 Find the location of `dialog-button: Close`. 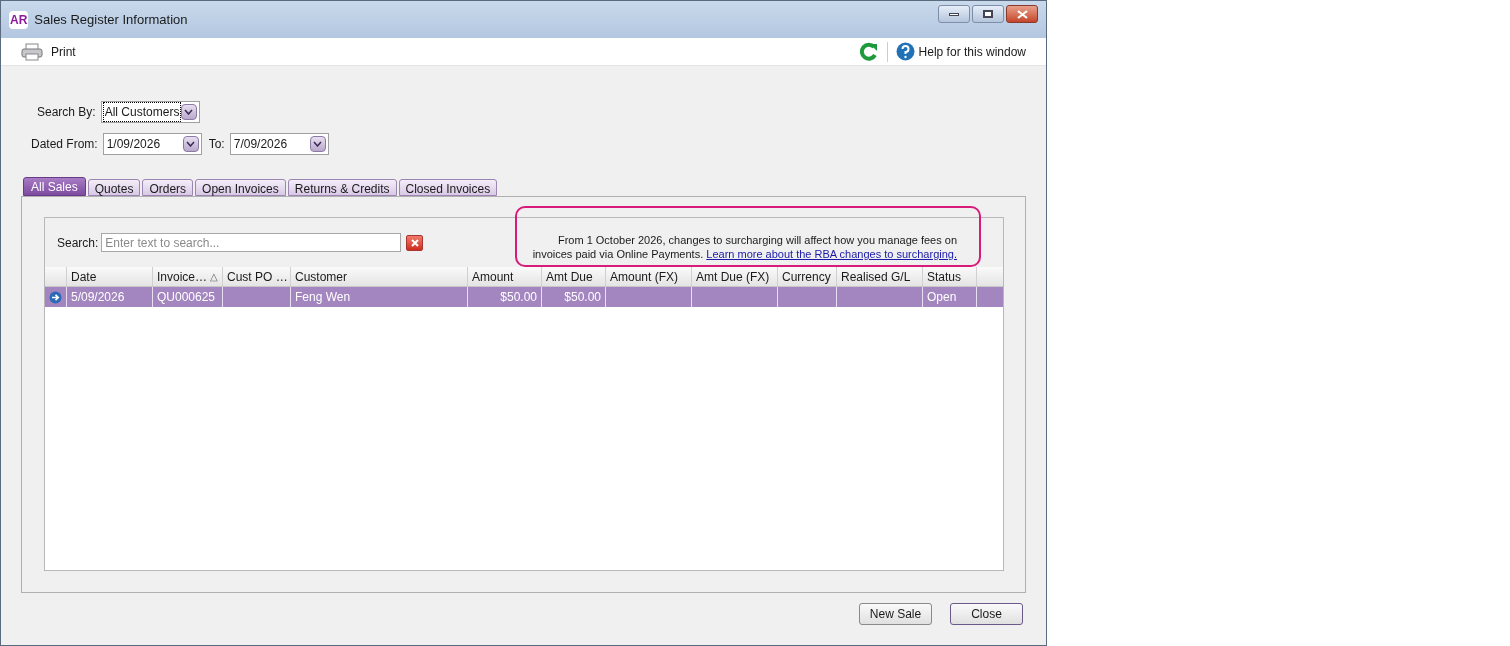

dialog-button: Close is located at coordinates (986, 614).